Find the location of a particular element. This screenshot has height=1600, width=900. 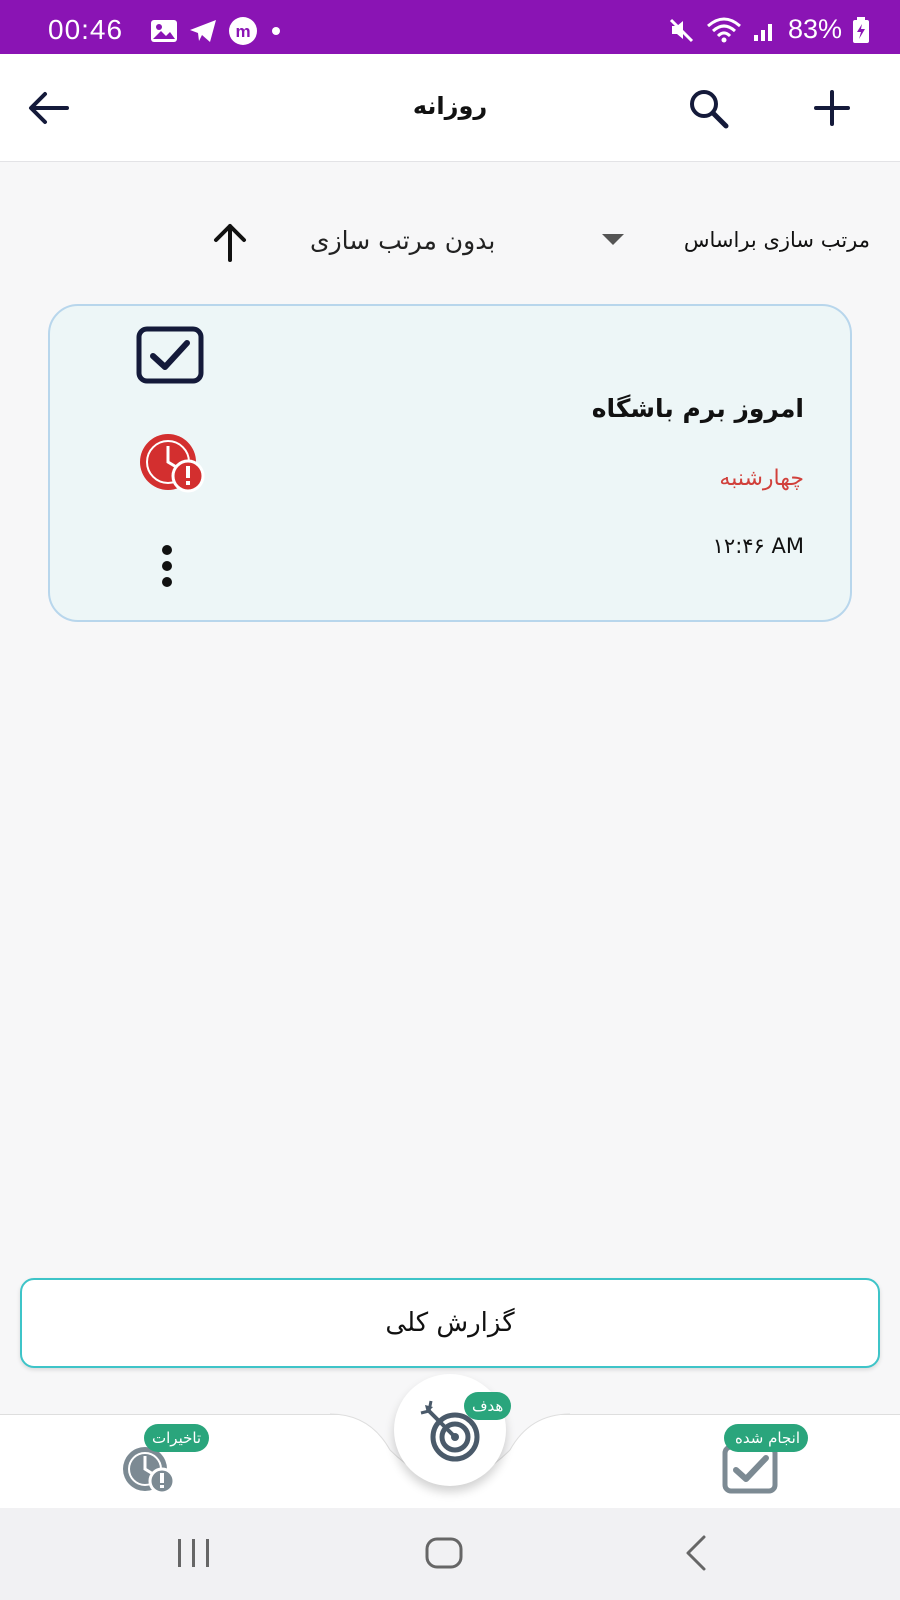

goal-badge: هدف is located at coordinates (488, 1406).